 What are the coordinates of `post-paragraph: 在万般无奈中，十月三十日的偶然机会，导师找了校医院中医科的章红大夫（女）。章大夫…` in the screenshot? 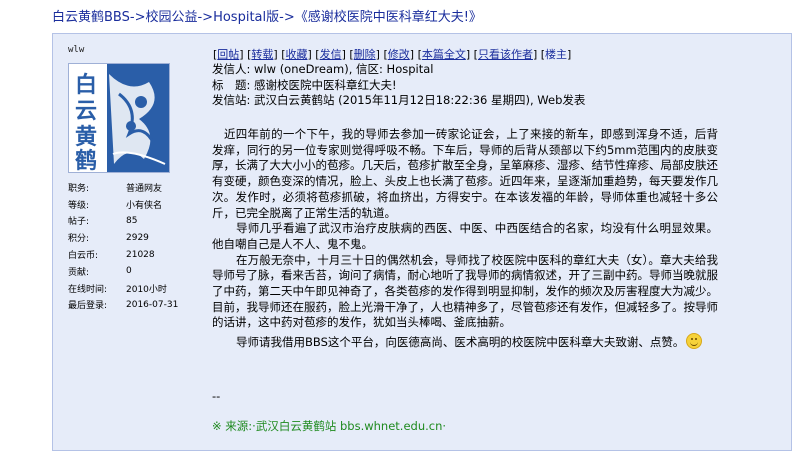 It's located at (465, 291).